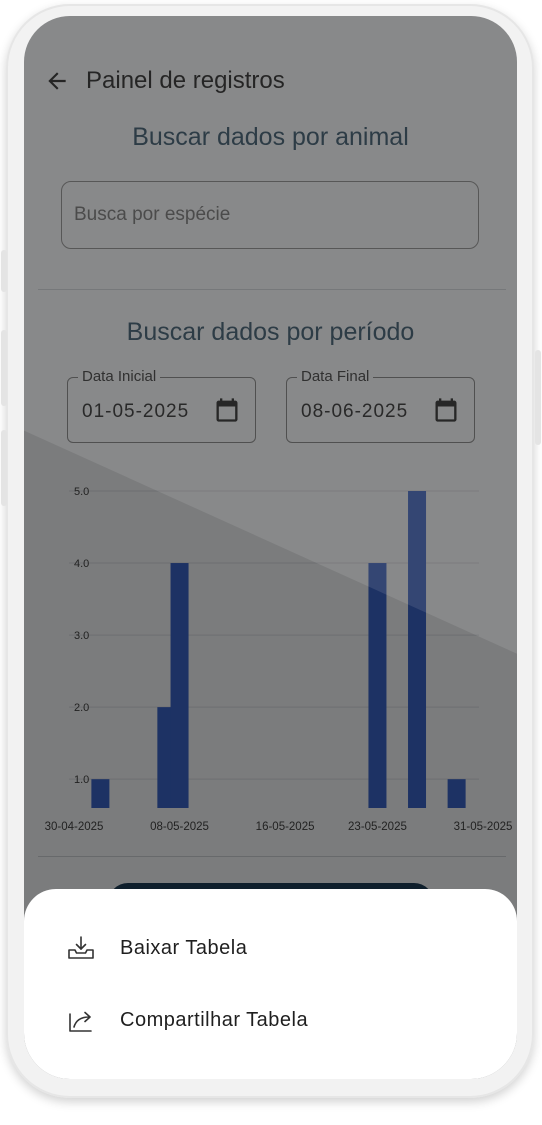 Image resolution: width=542 pixels, height=1125 pixels. What do you see at coordinates (355, 411) in the screenshot?
I see `end-date-value: 08-06-2025` at bounding box center [355, 411].